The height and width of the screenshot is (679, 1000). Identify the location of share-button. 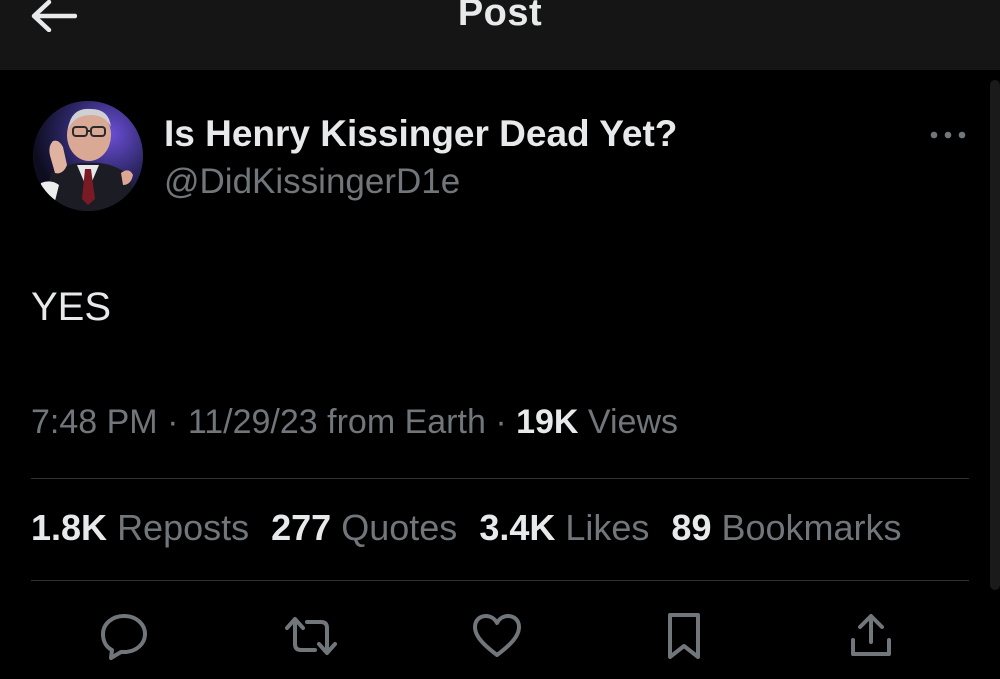
(871, 636).